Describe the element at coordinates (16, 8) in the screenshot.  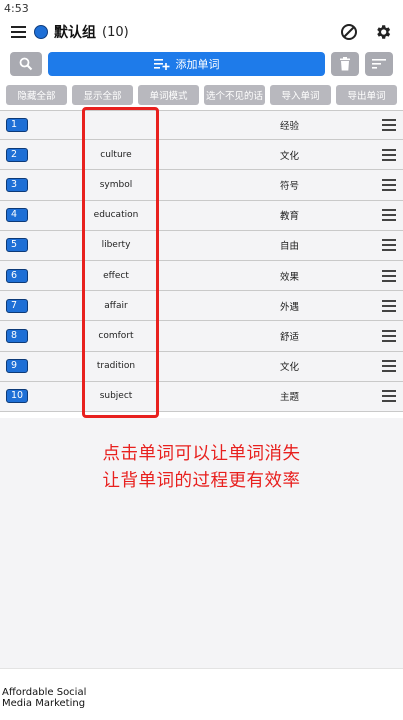
I see `status-time: 4:53` at that location.